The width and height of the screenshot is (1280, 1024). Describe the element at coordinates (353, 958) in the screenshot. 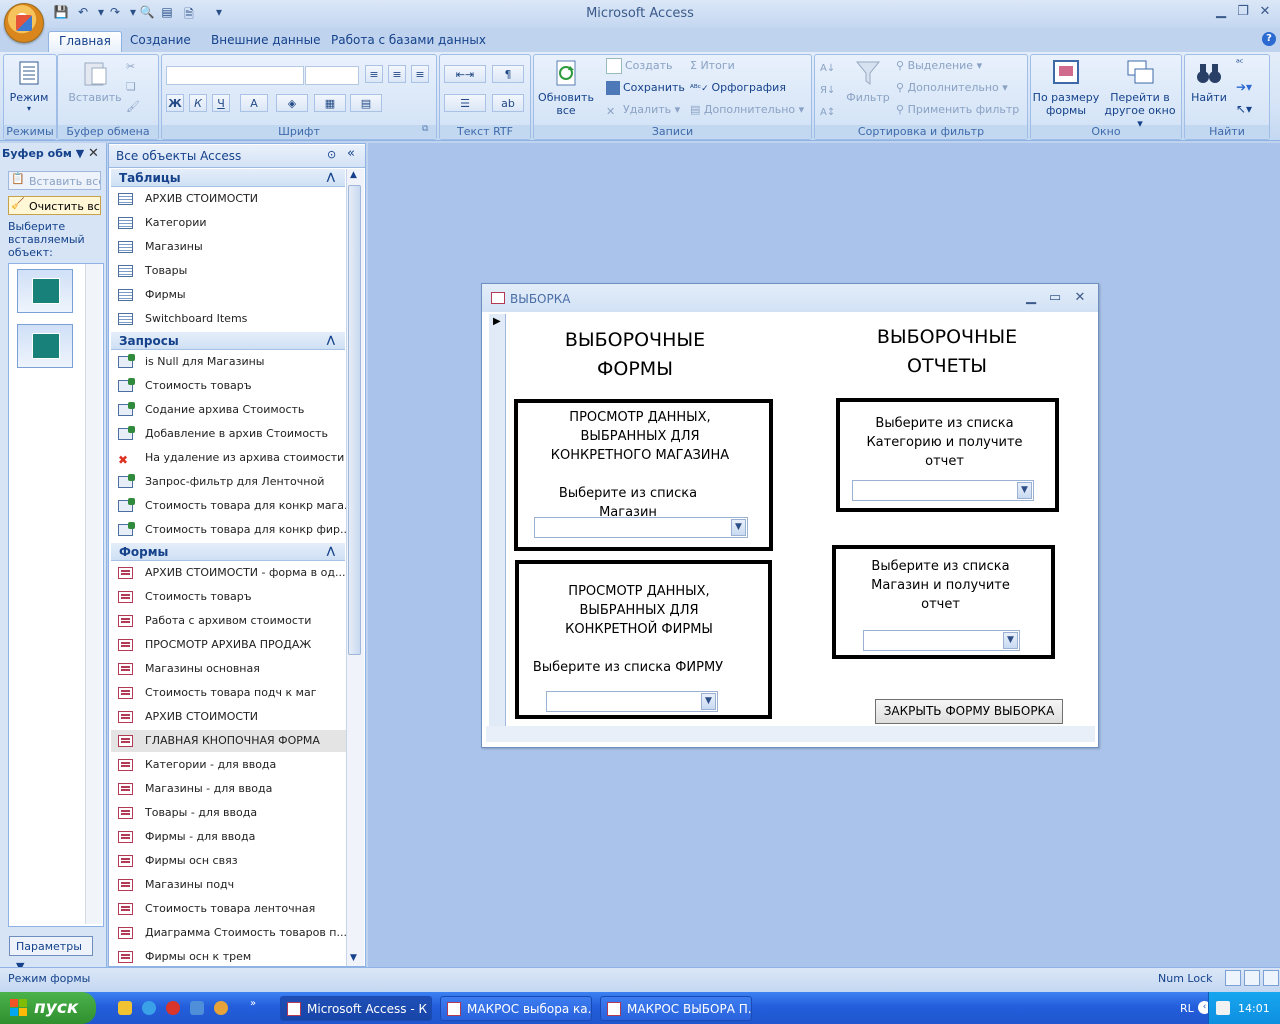

I see `scroll-down-icon: ▼` at that location.